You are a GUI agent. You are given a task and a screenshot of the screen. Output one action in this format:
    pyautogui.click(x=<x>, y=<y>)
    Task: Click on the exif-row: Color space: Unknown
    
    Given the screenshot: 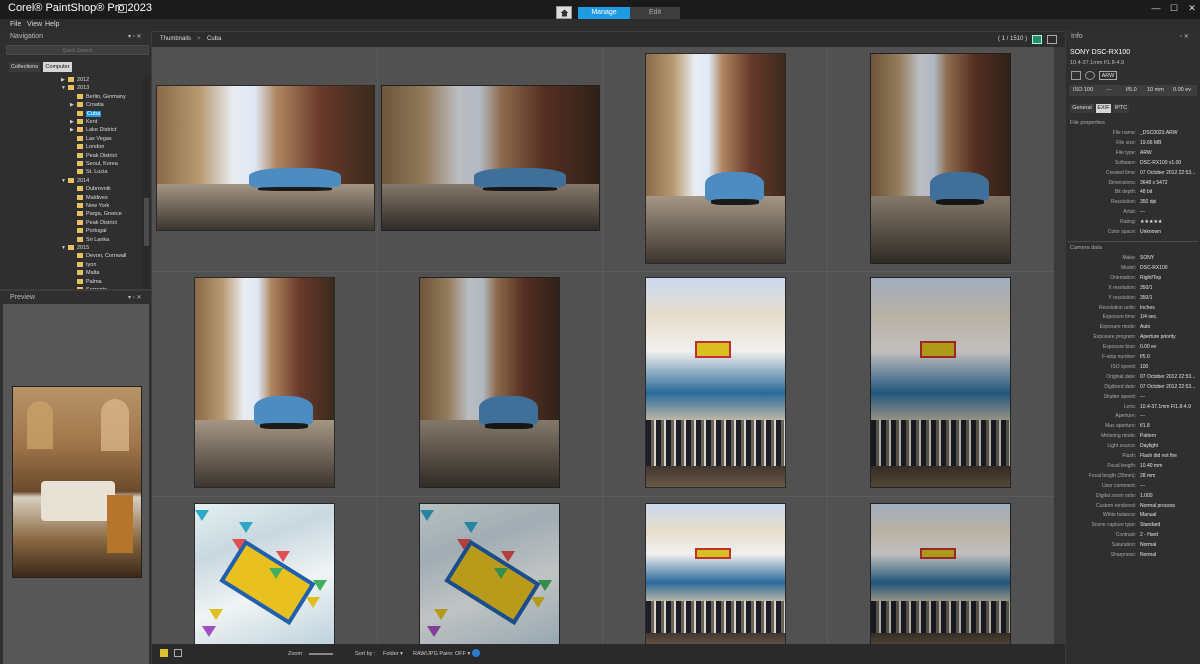 What is the action you would take?
    pyautogui.click(x=1133, y=233)
    